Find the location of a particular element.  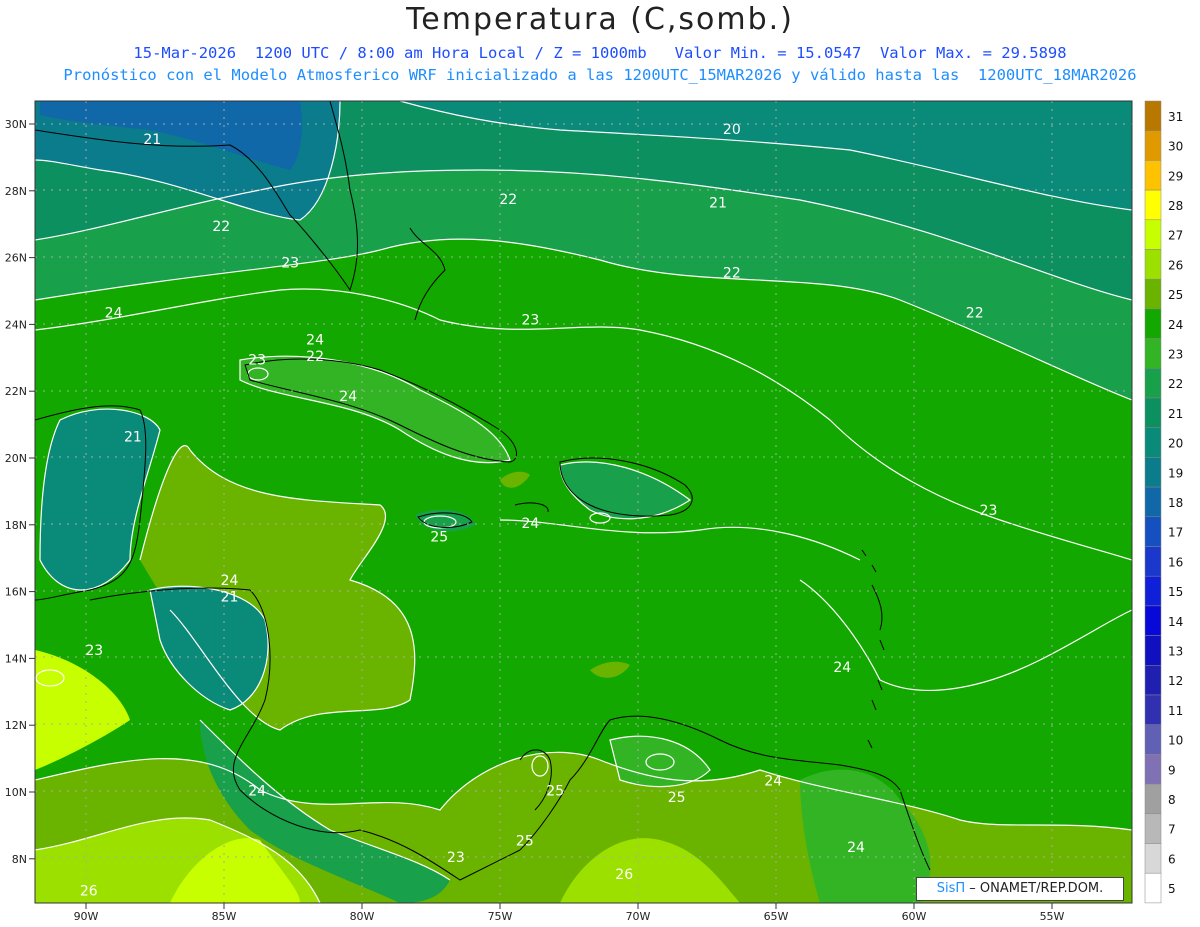

lat-tick-label: 18N is located at coordinates (16, 525).